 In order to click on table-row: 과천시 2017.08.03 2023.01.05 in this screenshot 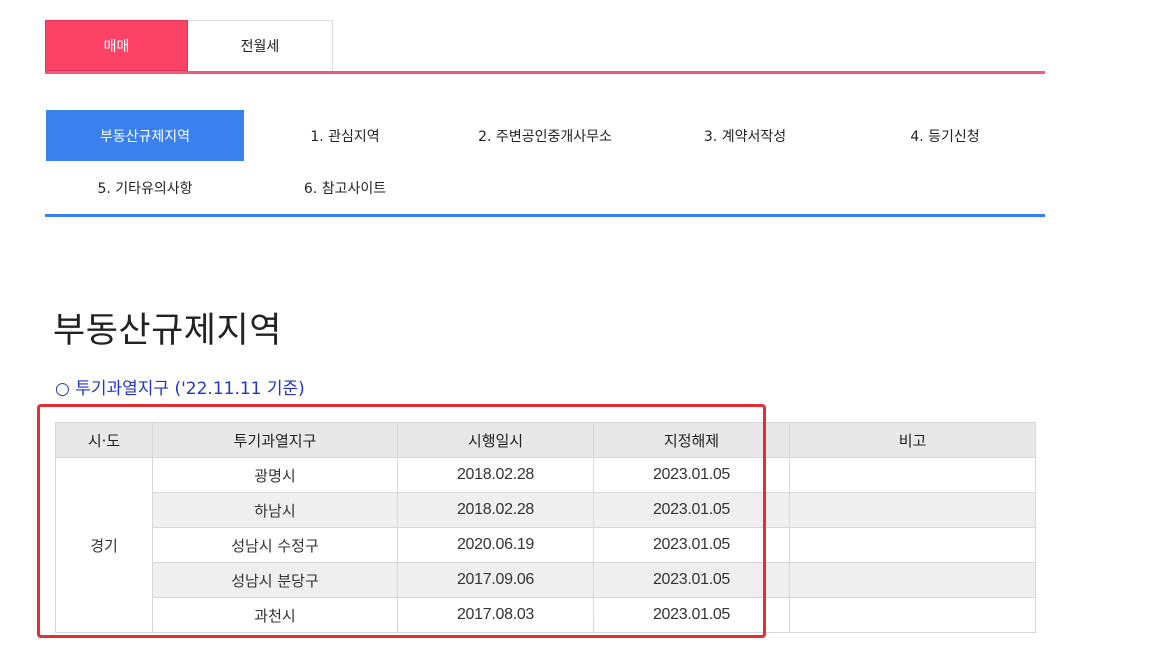, I will do `click(546, 615)`.